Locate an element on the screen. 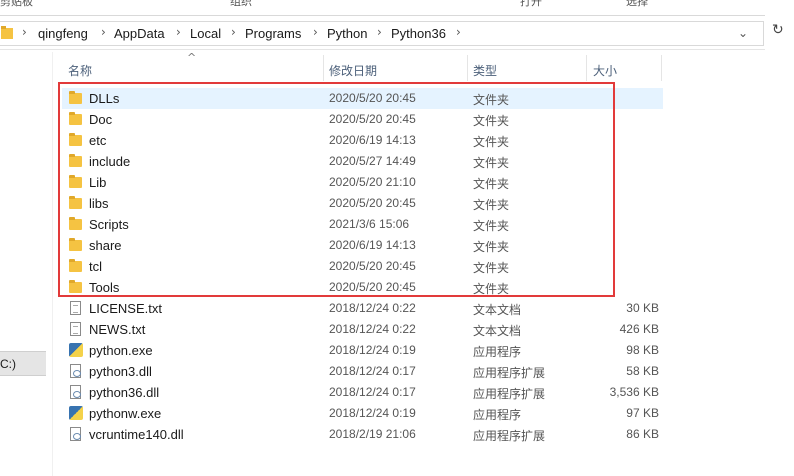 This screenshot has width=794, height=476. file-size: 3,536 KB is located at coordinates (634, 392).